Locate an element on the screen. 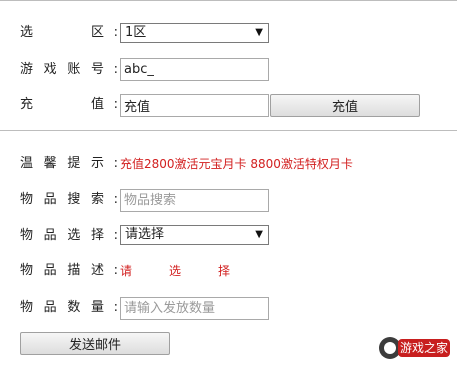 The image size is (457, 374). item-select-label-text: 物品选择 is located at coordinates (62, 236).